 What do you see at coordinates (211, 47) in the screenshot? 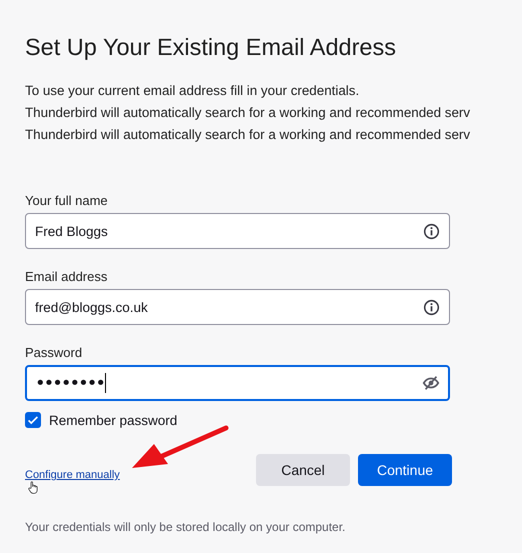
I see `page-title: Set Up Your Existing Email Address` at bounding box center [211, 47].